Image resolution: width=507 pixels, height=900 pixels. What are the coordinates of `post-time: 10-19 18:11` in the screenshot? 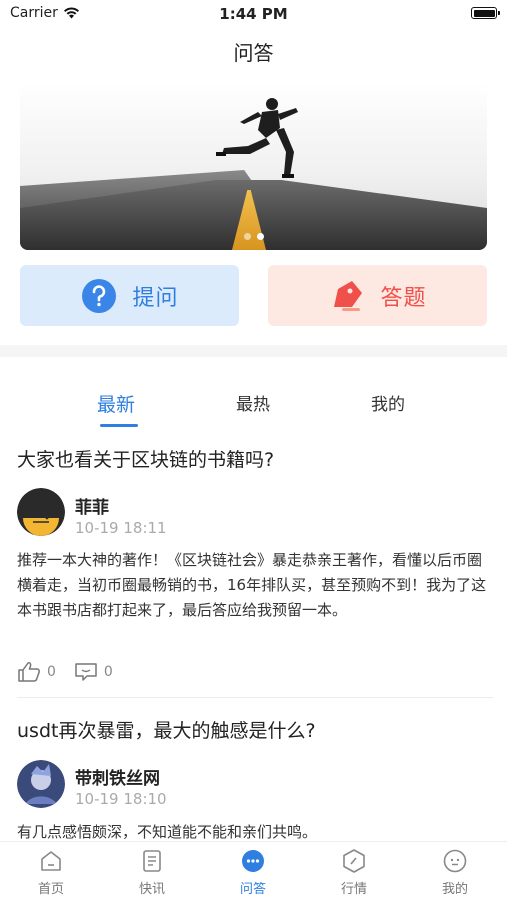 It's located at (121, 528).